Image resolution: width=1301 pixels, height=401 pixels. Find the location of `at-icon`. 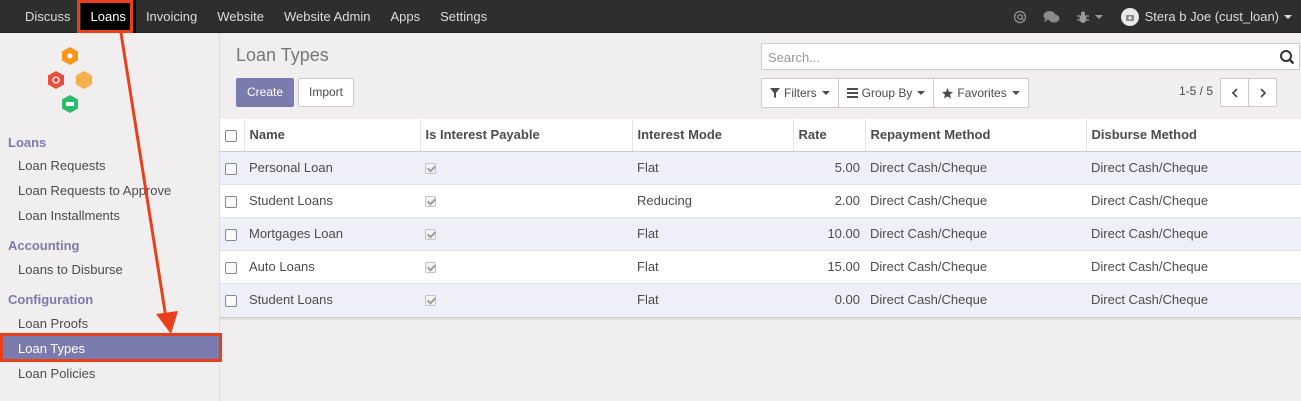

at-icon is located at coordinates (1020, 17).